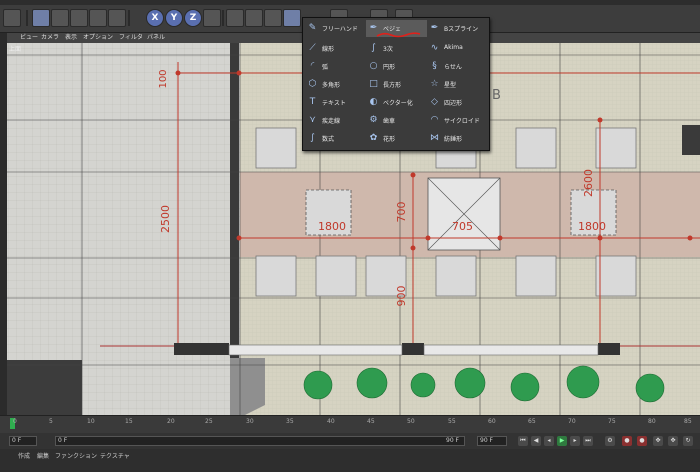  I want to click on timeline-tick: 60, so click(492, 421).